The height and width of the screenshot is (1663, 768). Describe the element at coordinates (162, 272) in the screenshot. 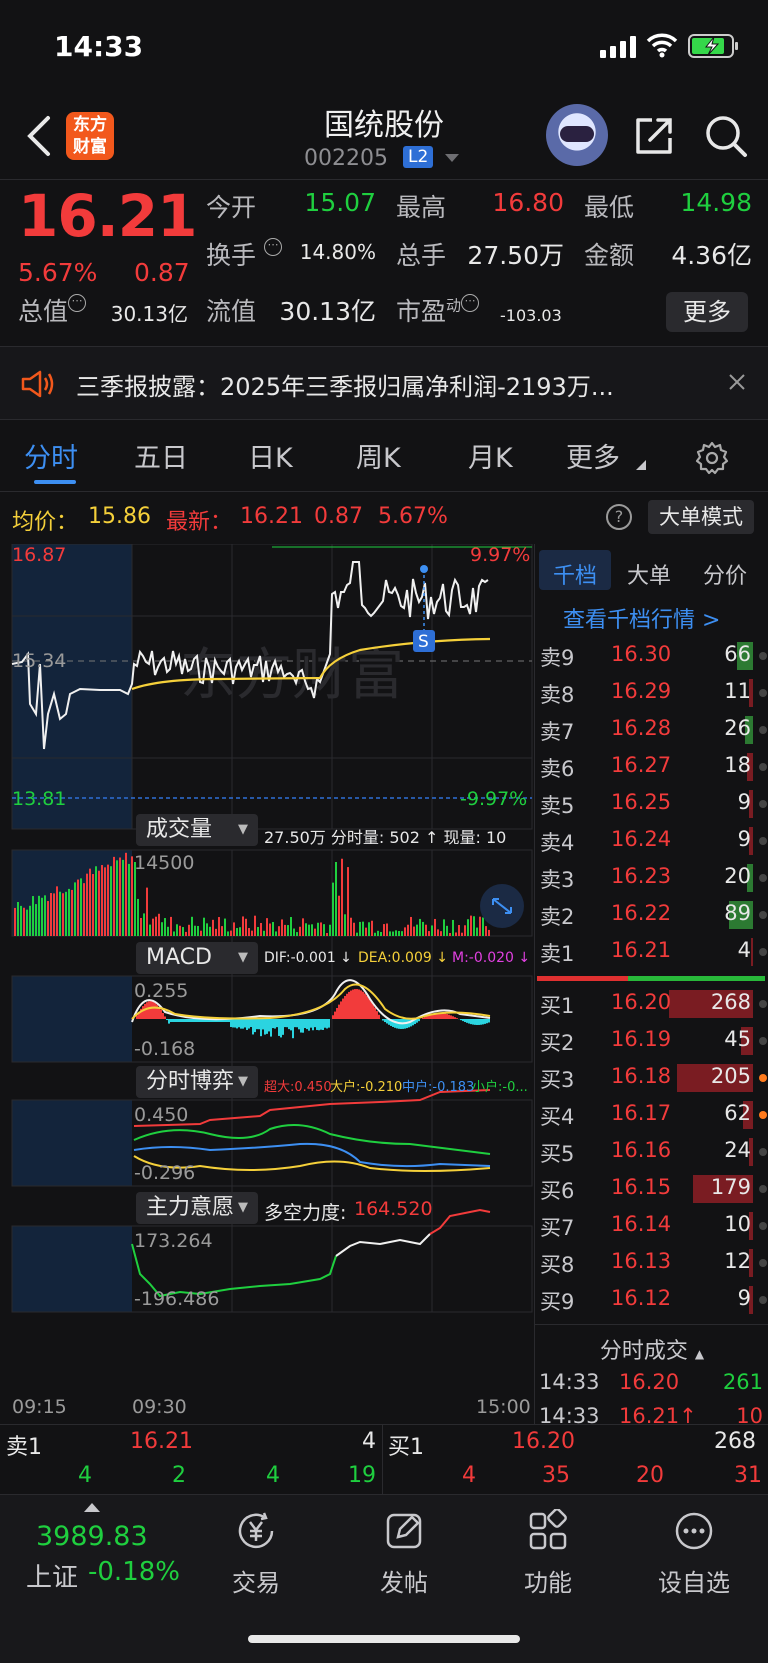

I see `change-amount: 0.87` at that location.